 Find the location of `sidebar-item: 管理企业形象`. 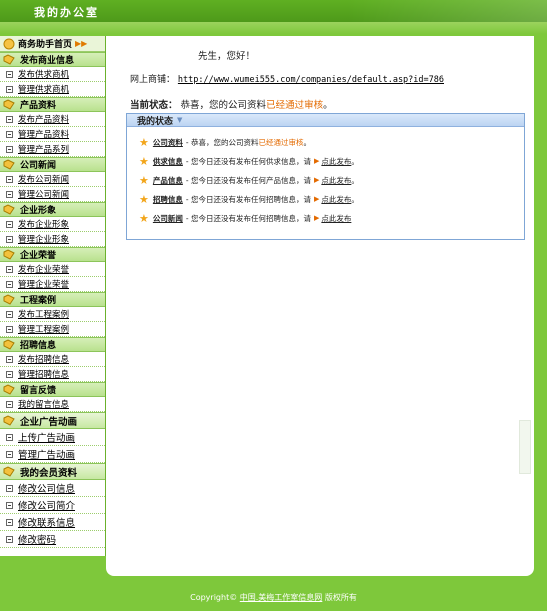

sidebar-item: 管理企业形象 is located at coordinates (52, 239).